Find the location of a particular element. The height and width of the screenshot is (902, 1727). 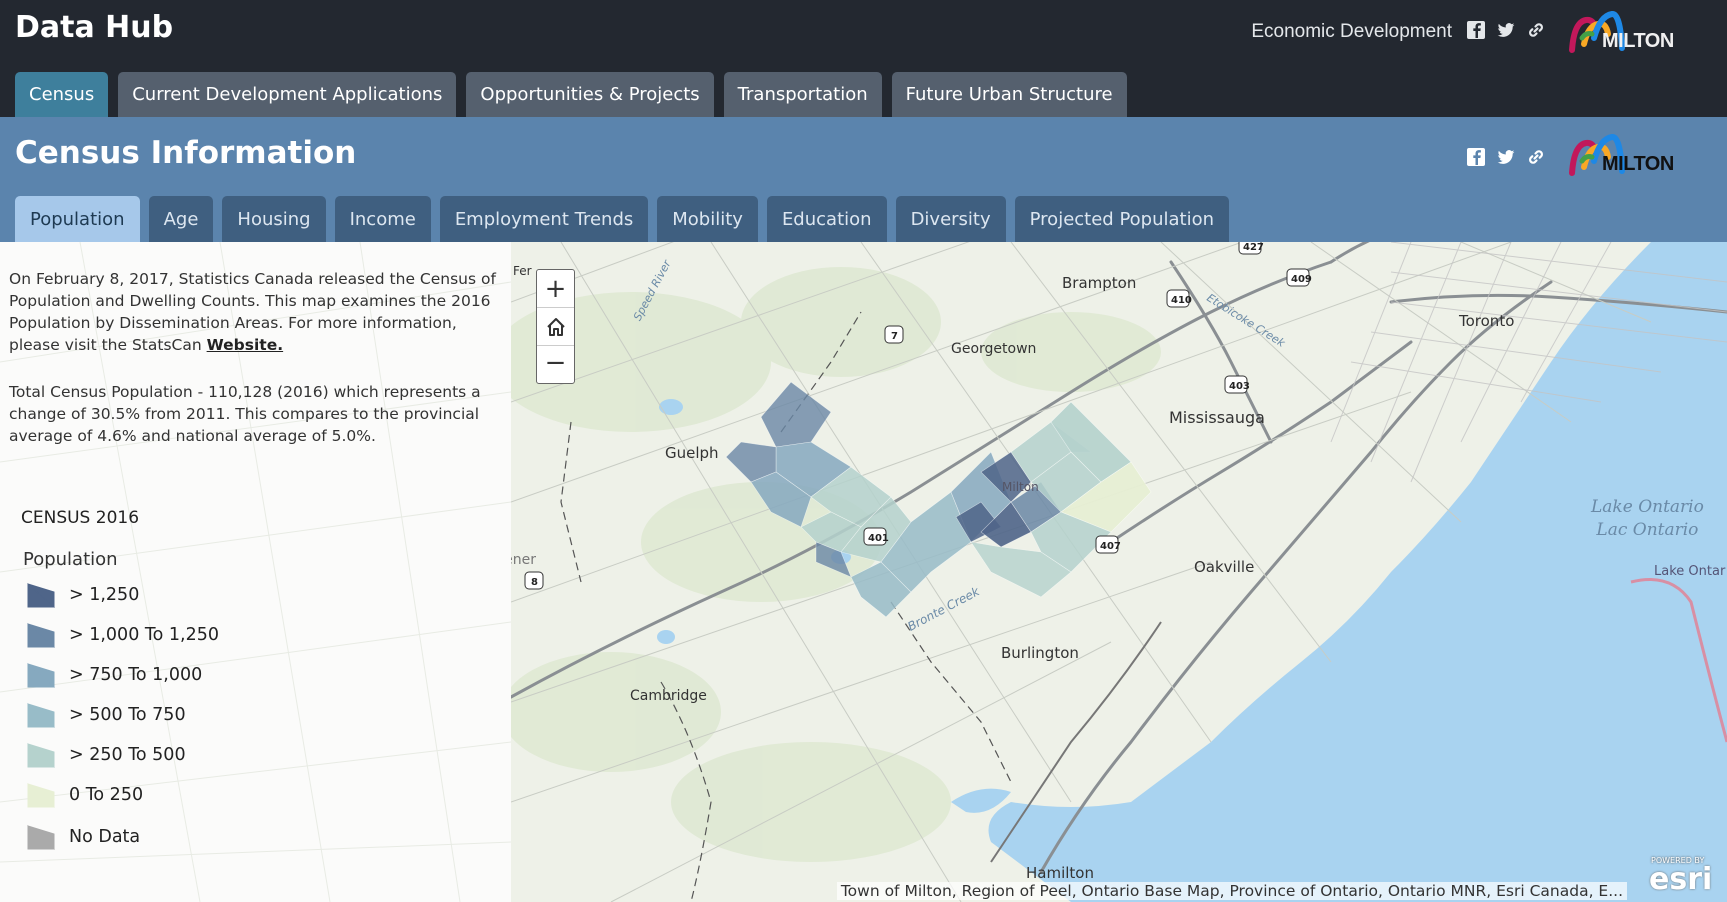

legend-item: No Data is located at coordinates (83, 837).